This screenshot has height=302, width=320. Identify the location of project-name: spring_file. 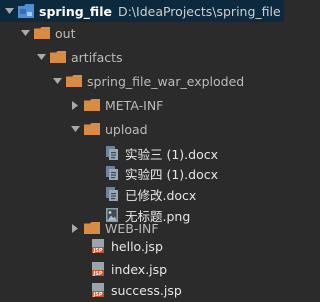
(75, 11).